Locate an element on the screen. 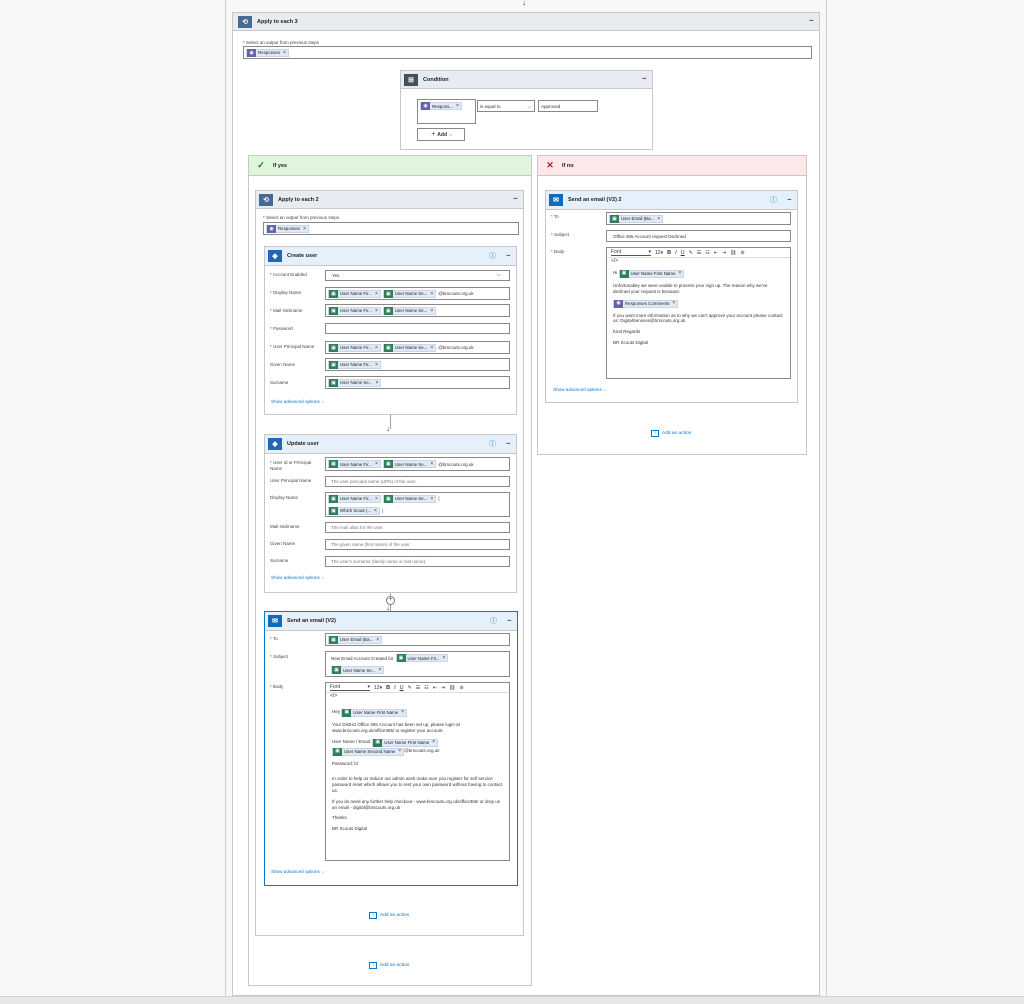 Image resolution: width=1024 pixels, height=1004 pixels. update-given-name-input: The given name (first name) of the user. is located at coordinates (417, 544).